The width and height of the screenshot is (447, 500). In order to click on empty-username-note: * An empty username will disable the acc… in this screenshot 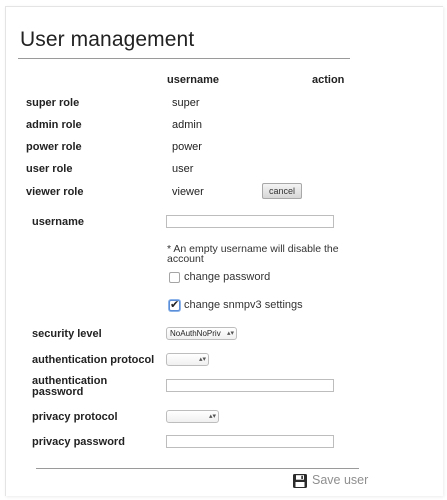, I will do `click(253, 254)`.